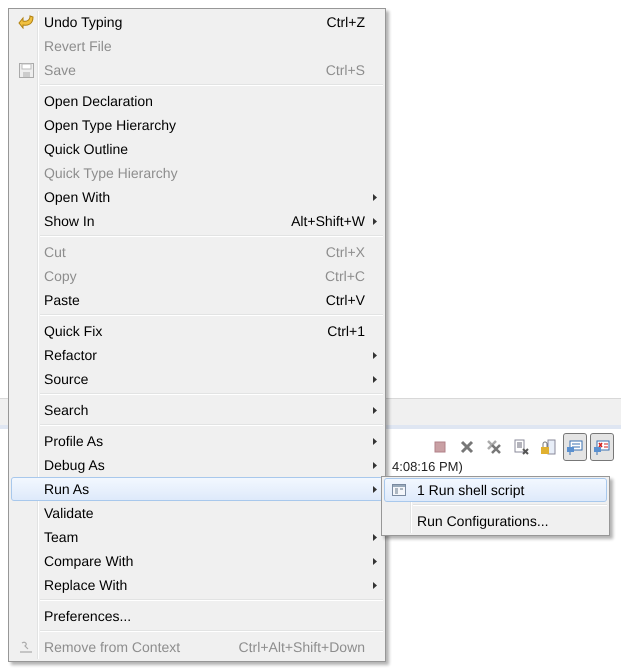  What do you see at coordinates (197, 331) in the screenshot?
I see `menu-item: Quick Fix Ctrl+1` at bounding box center [197, 331].